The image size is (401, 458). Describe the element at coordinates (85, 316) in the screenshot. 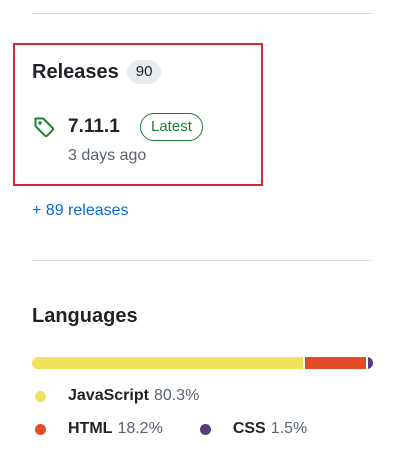

I see `languages-title: Languages` at that location.